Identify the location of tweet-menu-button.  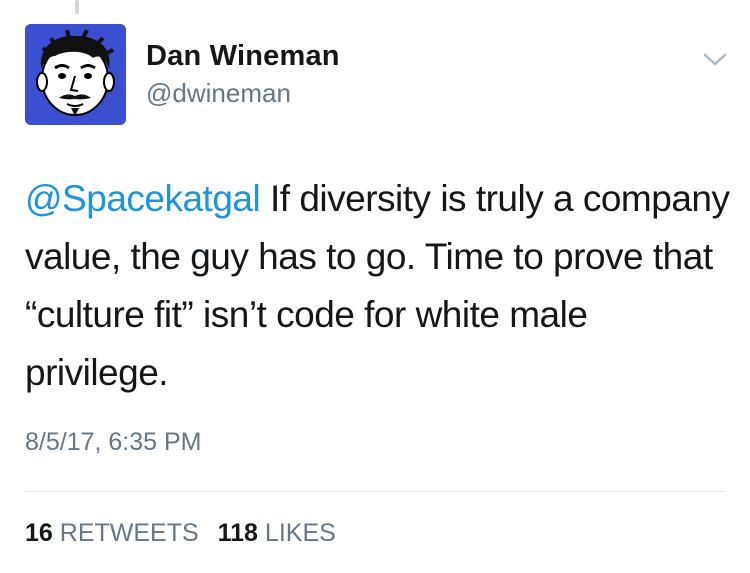
(715, 60).